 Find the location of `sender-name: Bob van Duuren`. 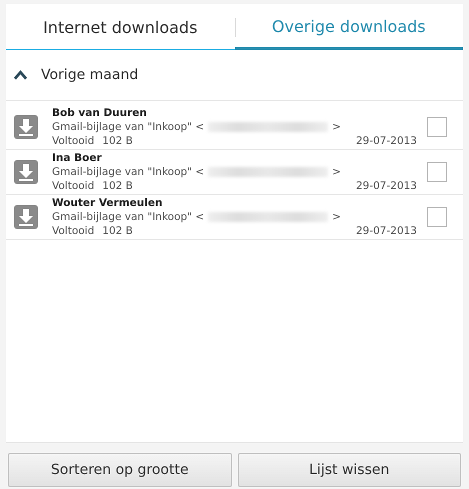

sender-name: Bob van Duuren is located at coordinates (100, 113).